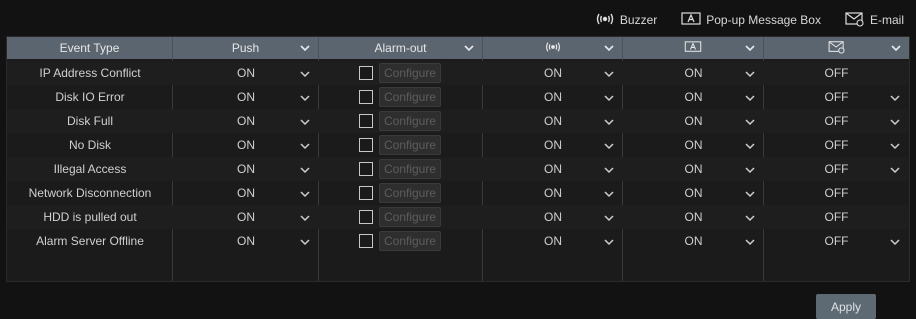 The height and width of the screenshot is (319, 916). I want to click on header-push: Push, so click(246, 48).